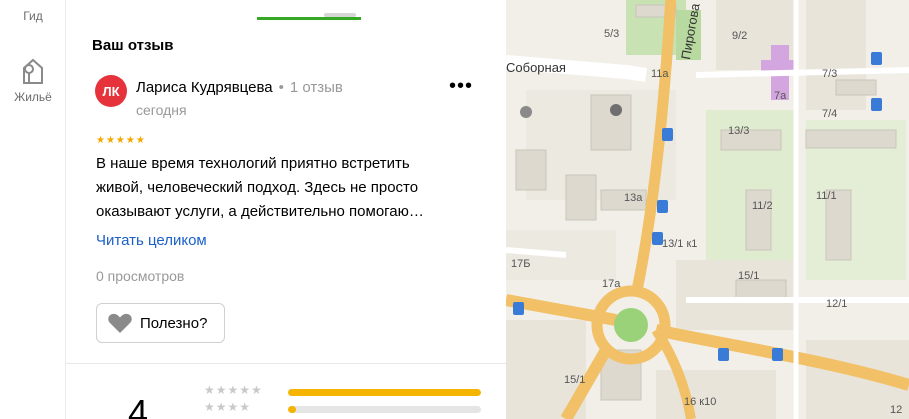 This screenshot has width=909, height=419. What do you see at coordinates (461, 88) in the screenshot?
I see `more-options-button: •••` at bounding box center [461, 88].